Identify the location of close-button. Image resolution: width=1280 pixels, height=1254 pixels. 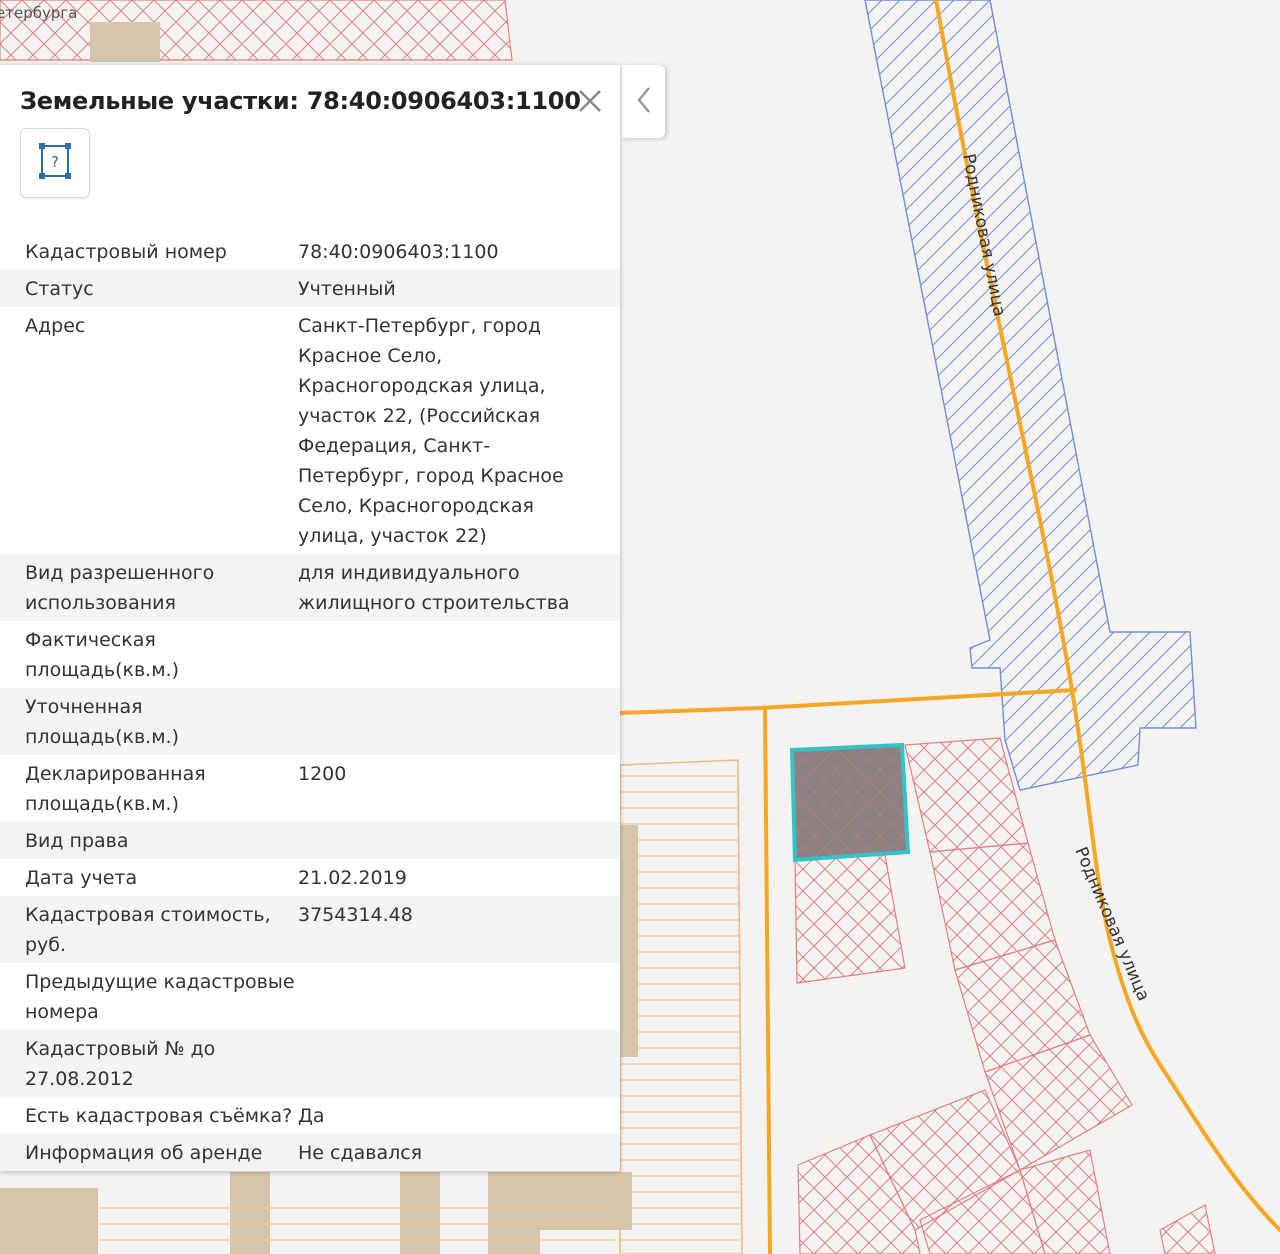
(590, 101).